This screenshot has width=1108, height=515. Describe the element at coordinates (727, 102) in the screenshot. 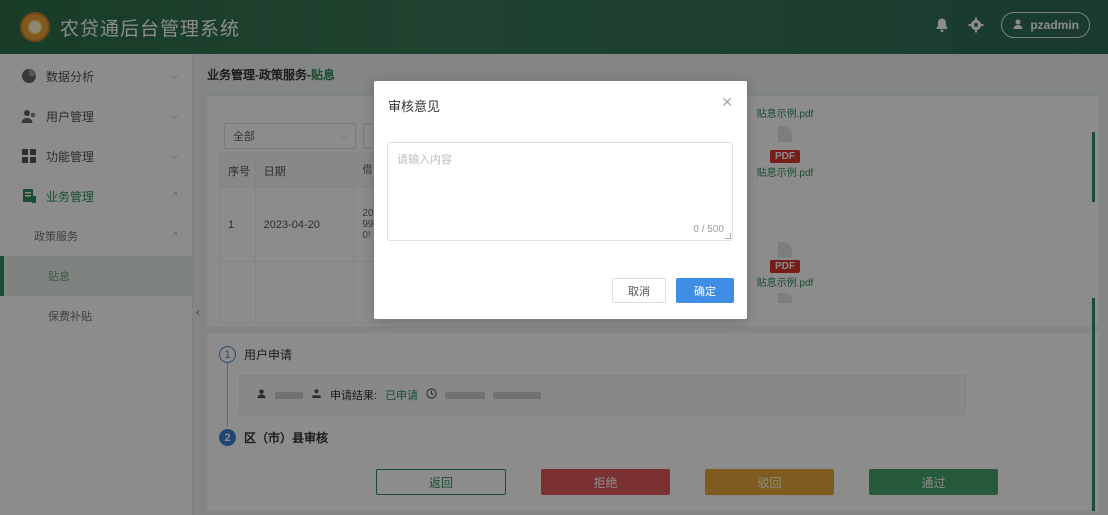

I see `close-icon: ✕` at that location.